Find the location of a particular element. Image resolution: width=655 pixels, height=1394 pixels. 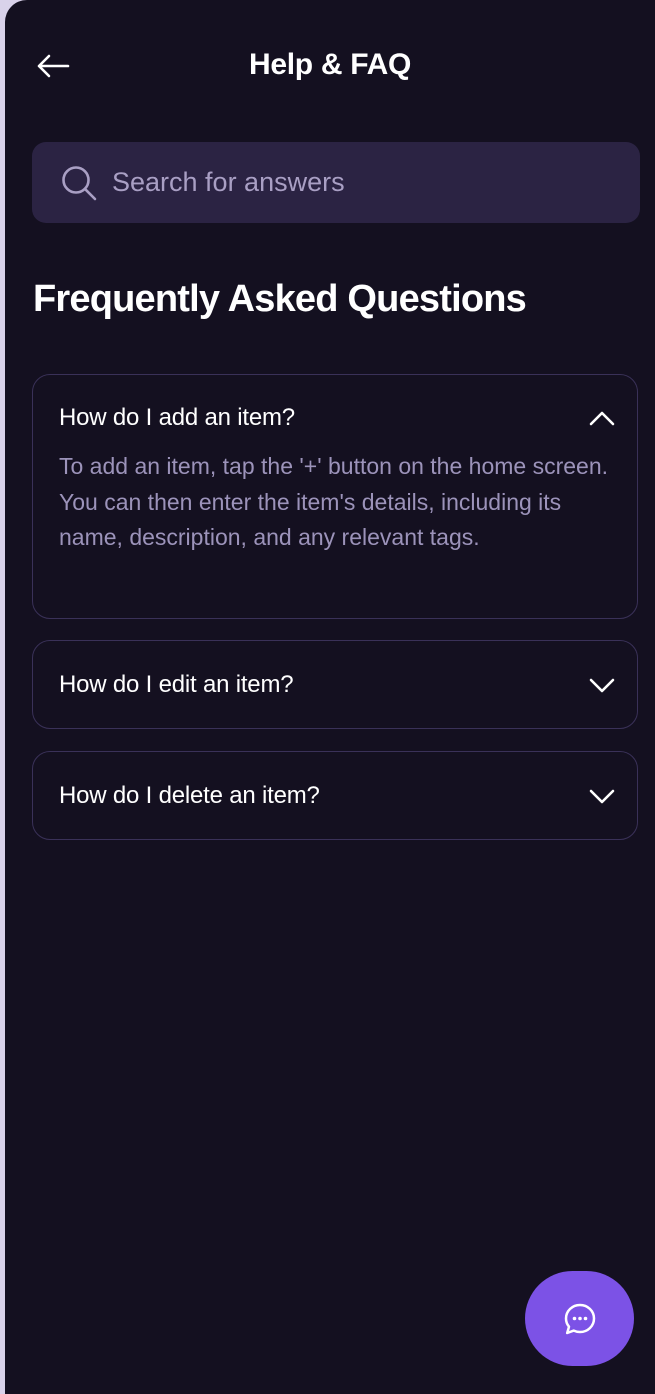

chevron-up-icon is located at coordinates (602, 418).